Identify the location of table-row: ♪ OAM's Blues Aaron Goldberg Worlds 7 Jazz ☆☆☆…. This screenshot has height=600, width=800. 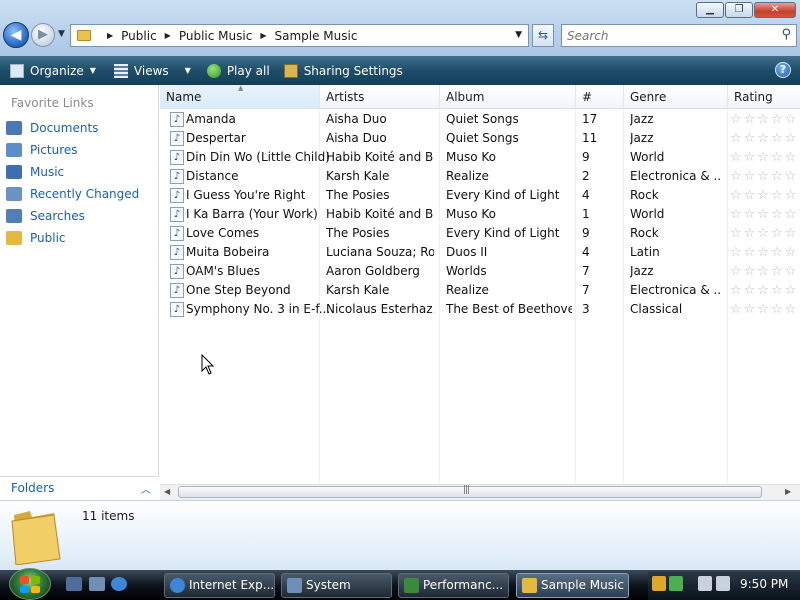
(480, 271).